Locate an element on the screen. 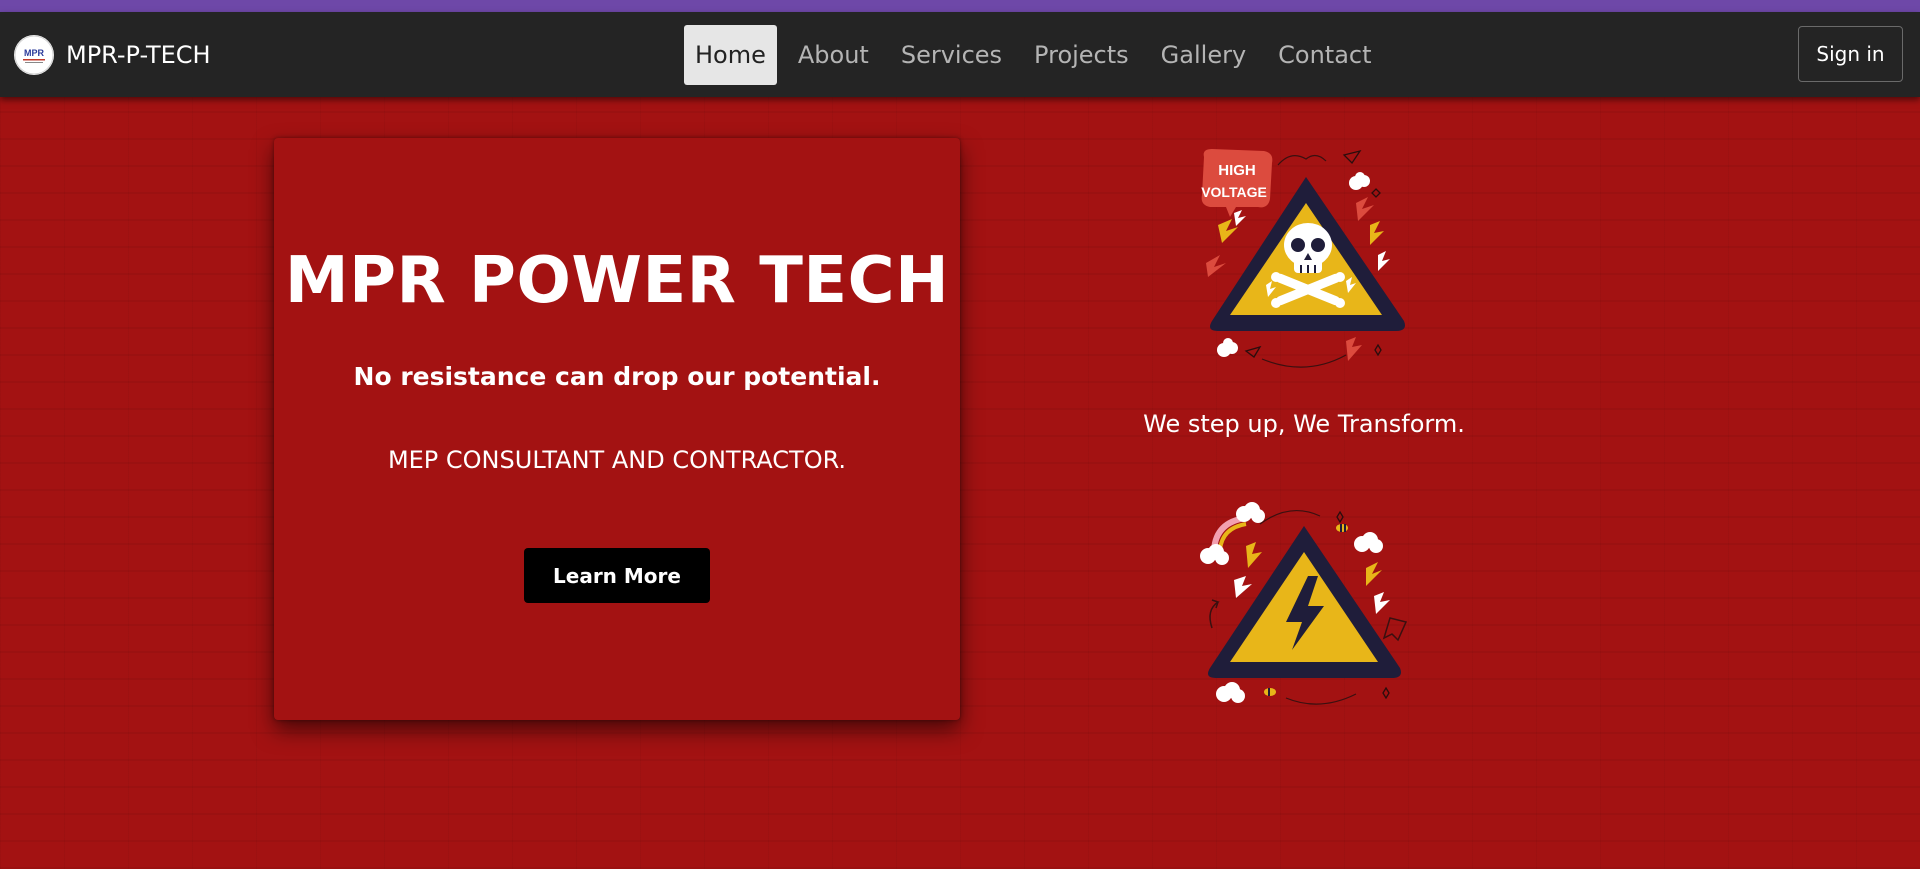 The height and width of the screenshot is (869, 1920). brand-link: MPR MPR-P-TECH is located at coordinates (112, 54).